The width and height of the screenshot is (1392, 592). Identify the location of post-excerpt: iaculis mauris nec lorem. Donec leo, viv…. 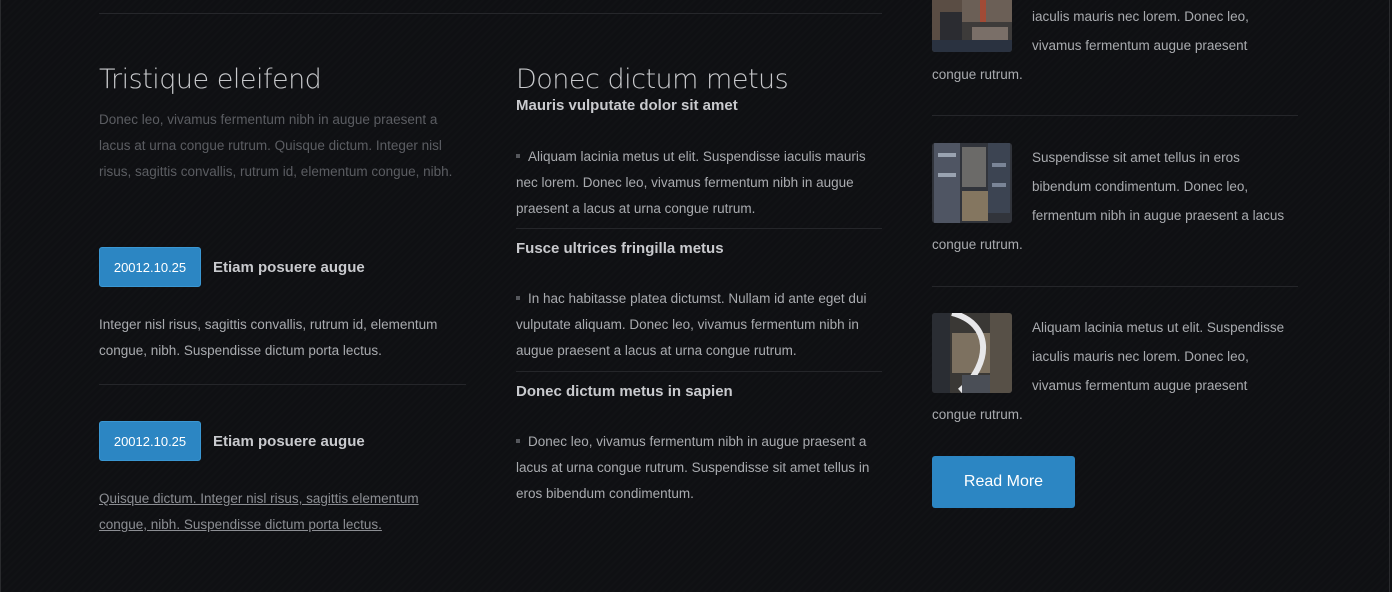
(1115, 45).